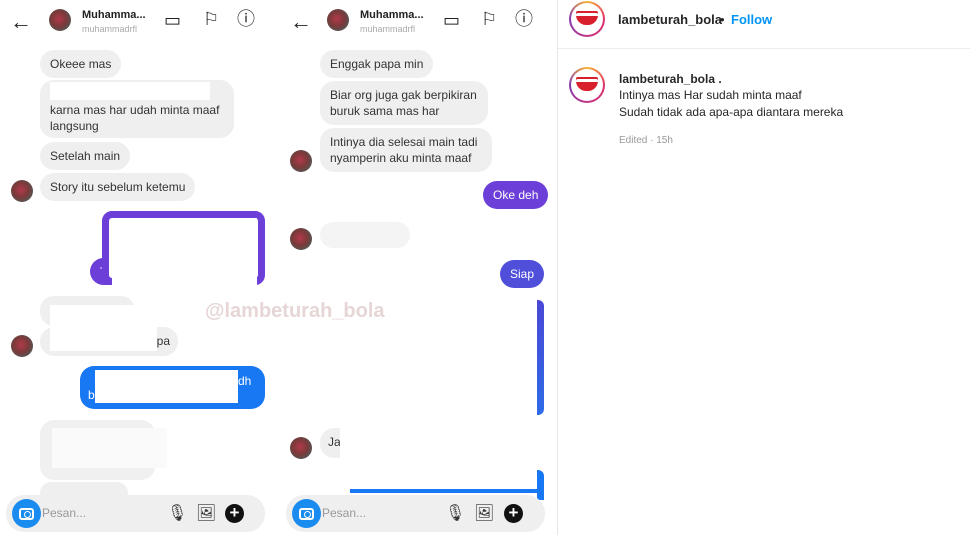 This screenshot has height=535, width=970. What do you see at coordinates (245, 381) in the screenshot?
I see `message-text: dh` at bounding box center [245, 381].